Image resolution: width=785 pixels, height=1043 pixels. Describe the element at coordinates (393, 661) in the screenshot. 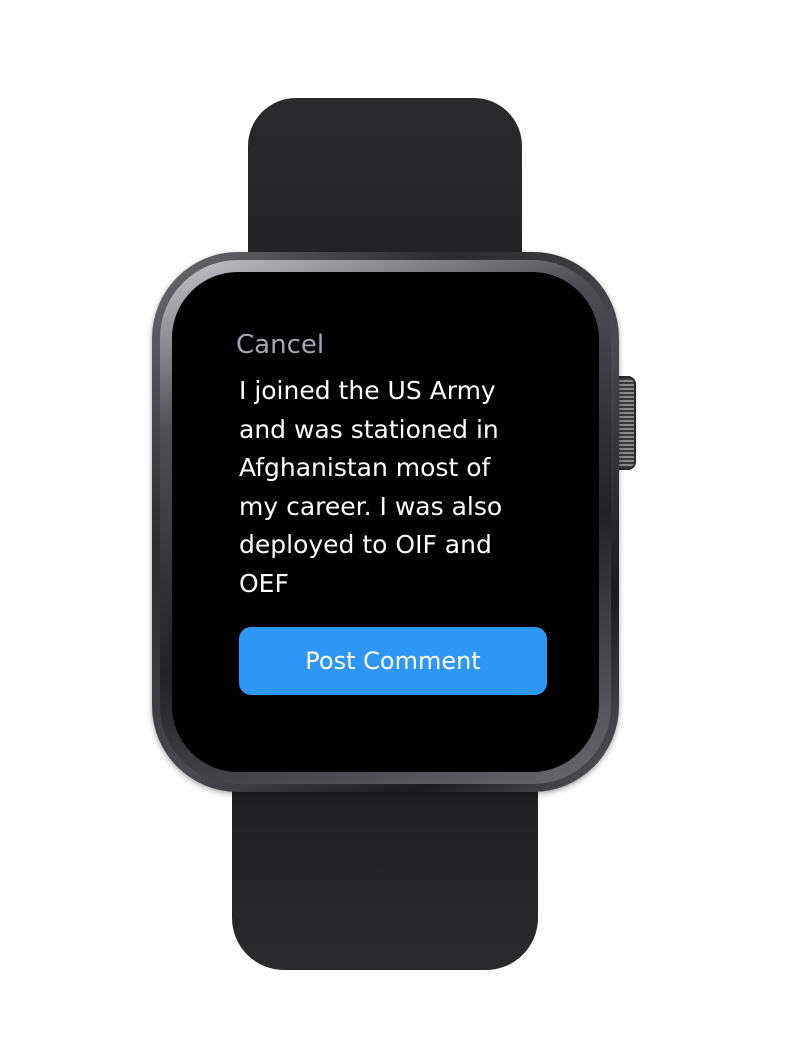

I see `post-comment-button: Post Comment` at that location.